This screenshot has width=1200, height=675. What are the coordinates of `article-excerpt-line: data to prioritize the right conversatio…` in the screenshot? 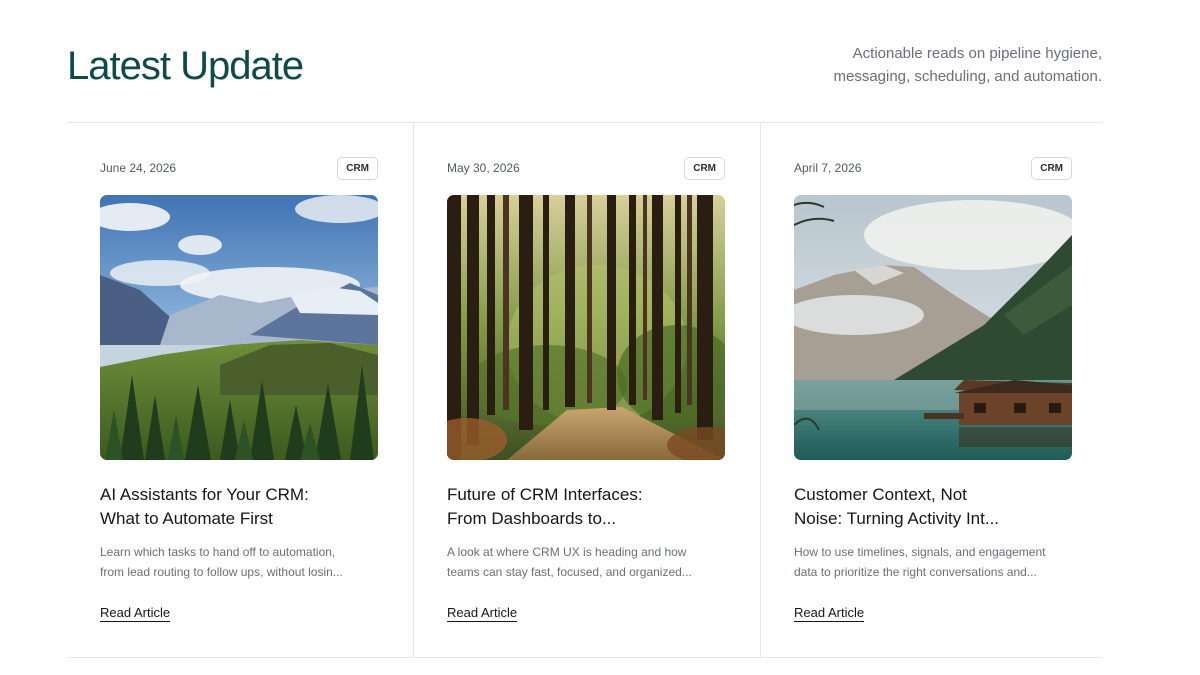 It's located at (915, 572).